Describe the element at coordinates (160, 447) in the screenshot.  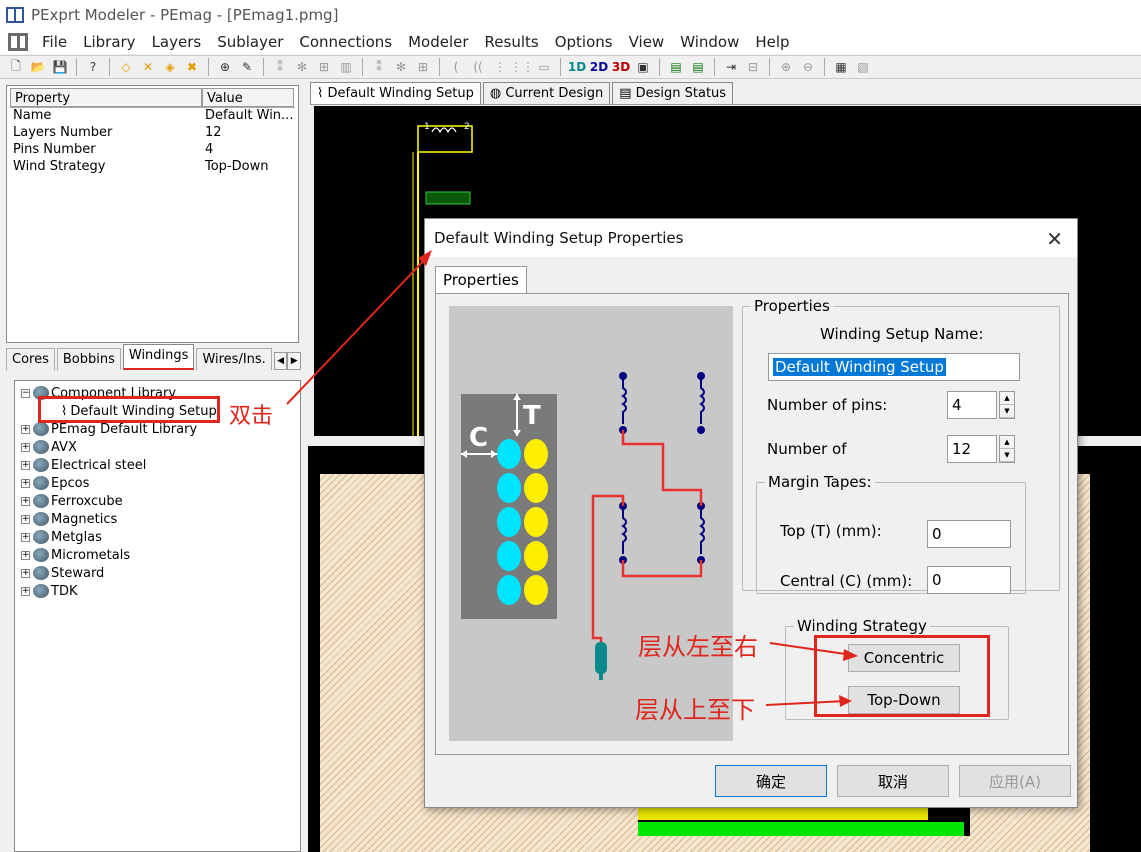
I see `tree-item: + AVX` at that location.